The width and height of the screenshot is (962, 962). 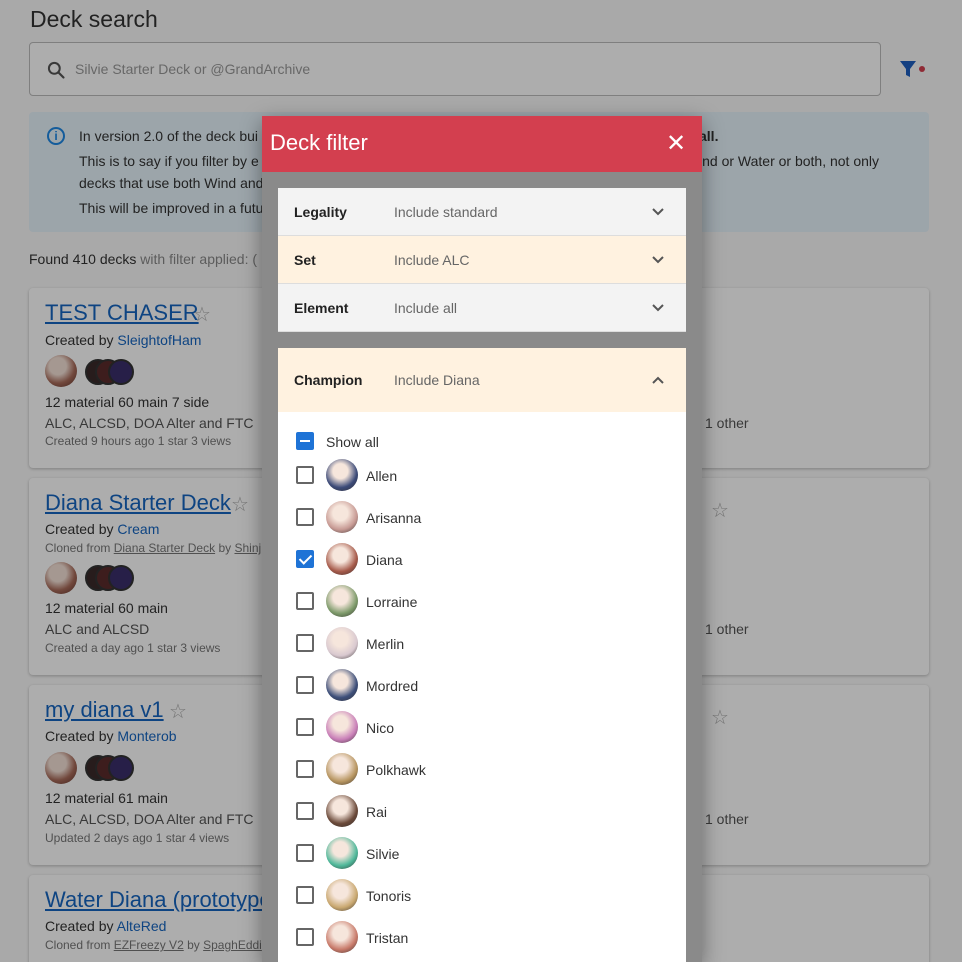 I want to click on champion-option-label: Lorraine, so click(x=392, y=602).